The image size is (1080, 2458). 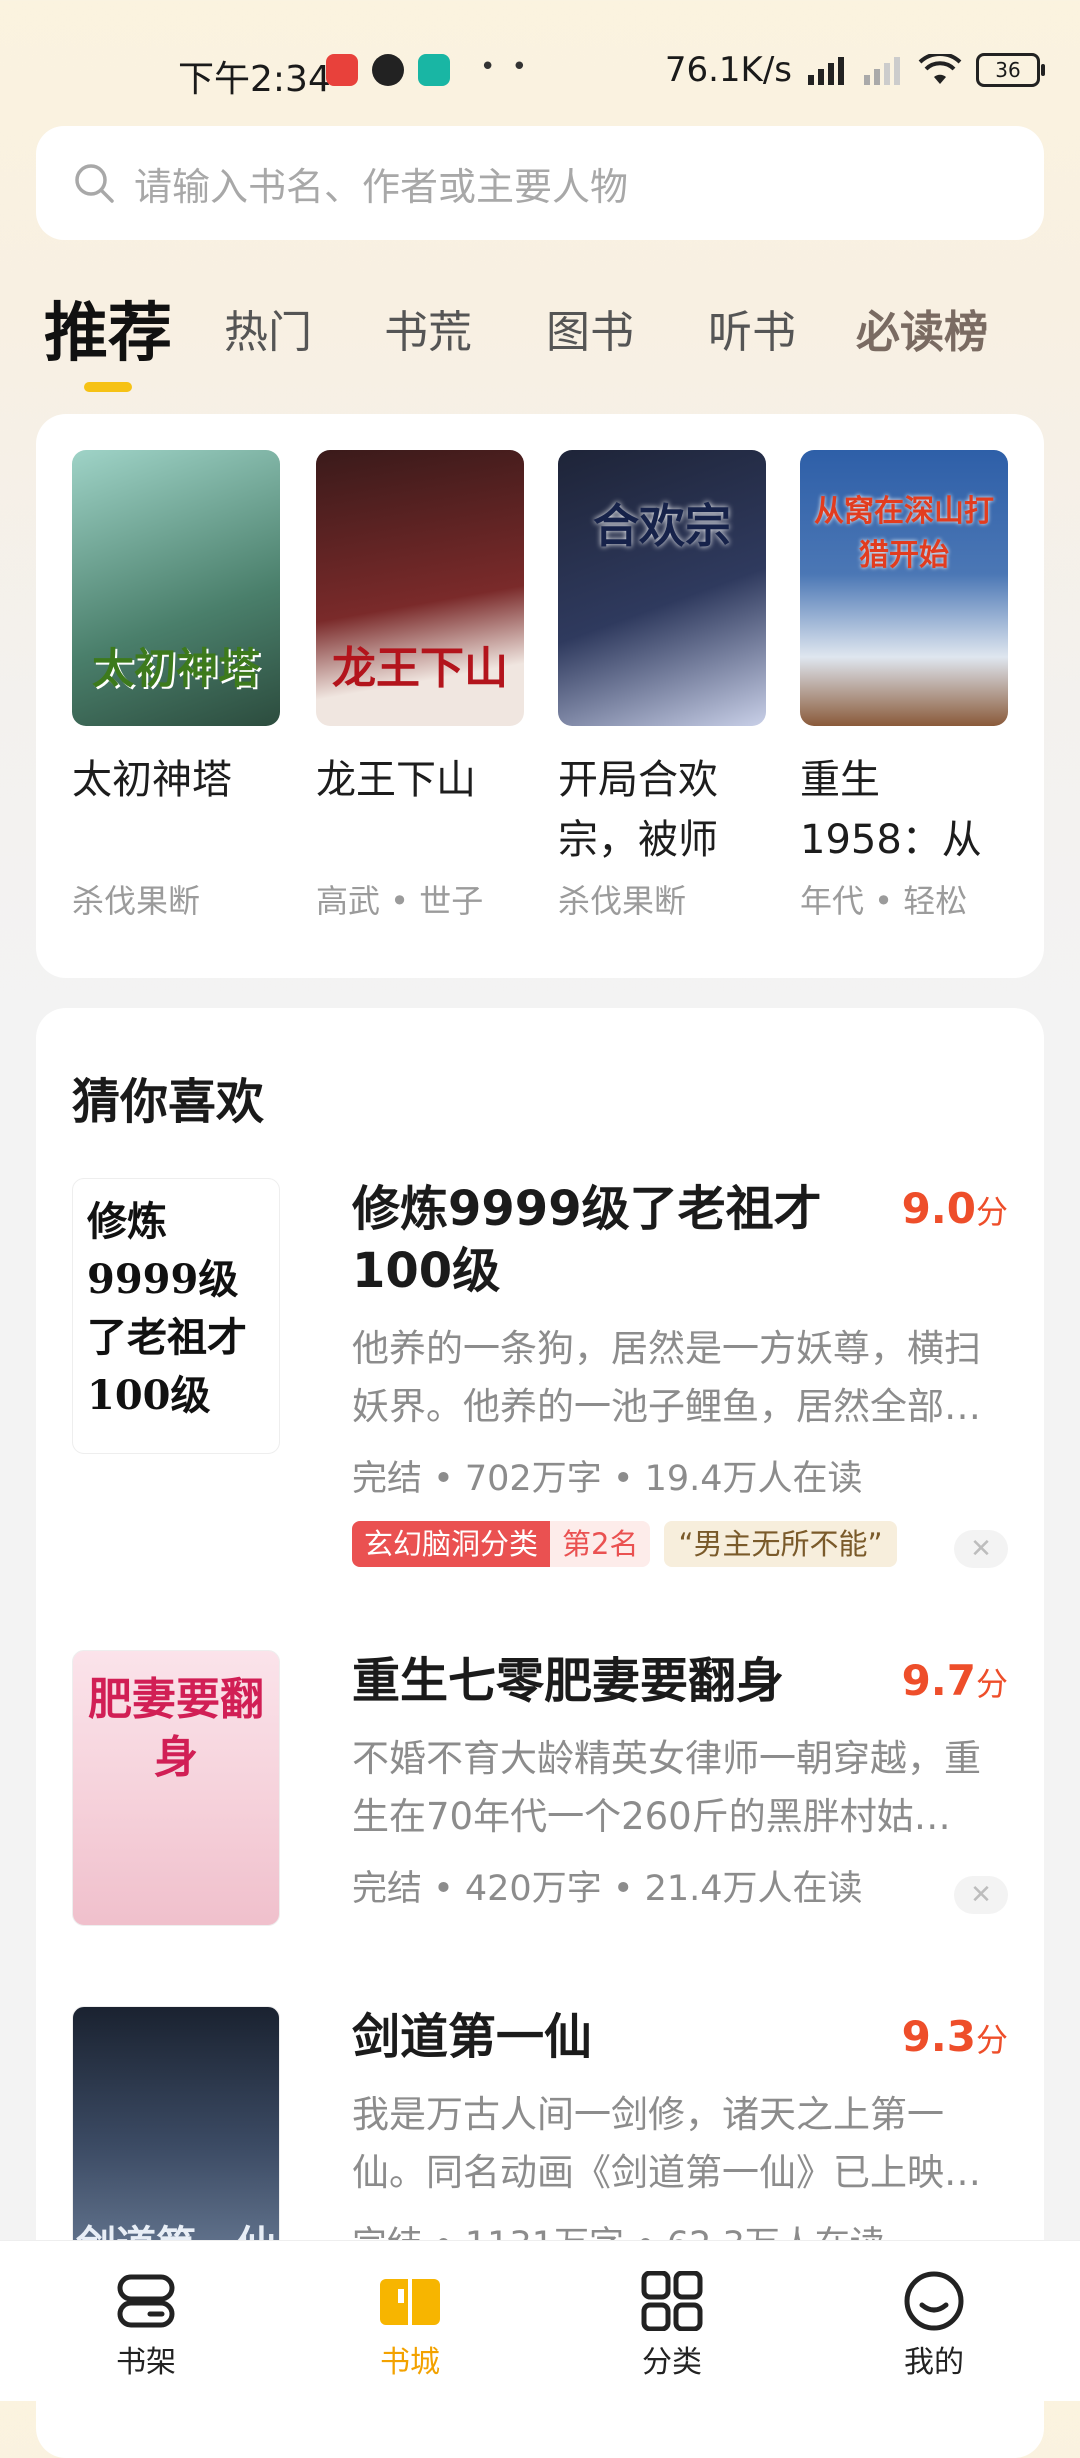 What do you see at coordinates (590, 328) in the screenshot?
I see `tab-books: 图书` at bounding box center [590, 328].